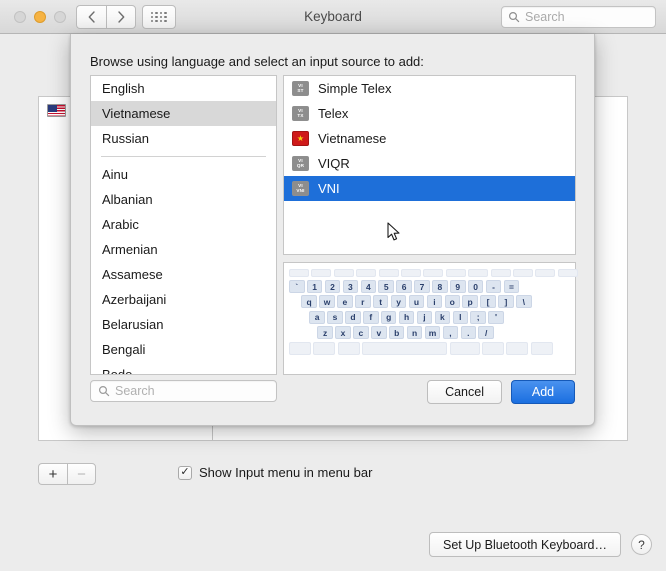  Describe the element at coordinates (352, 138) in the screenshot. I see `input-source-label: Vietnamese` at that location.